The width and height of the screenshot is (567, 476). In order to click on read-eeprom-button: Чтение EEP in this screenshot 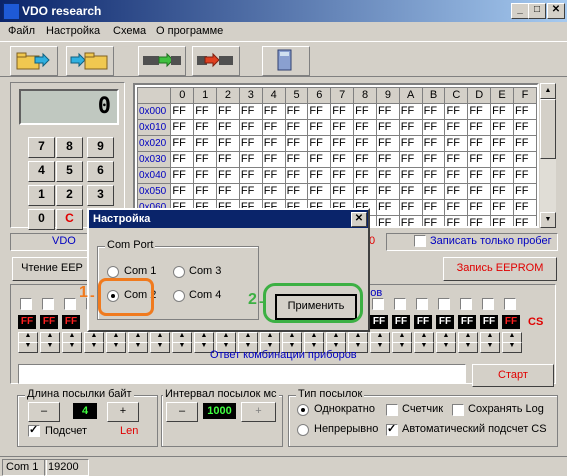, I will do `click(52, 269)`.